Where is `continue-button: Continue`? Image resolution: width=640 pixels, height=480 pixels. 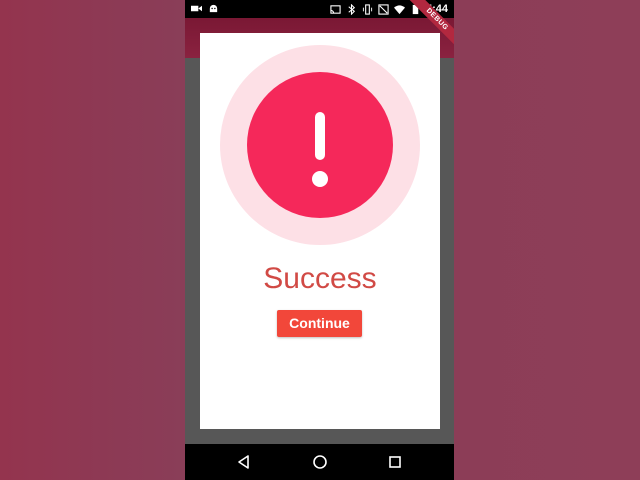
continue-button: Continue is located at coordinates (319, 323).